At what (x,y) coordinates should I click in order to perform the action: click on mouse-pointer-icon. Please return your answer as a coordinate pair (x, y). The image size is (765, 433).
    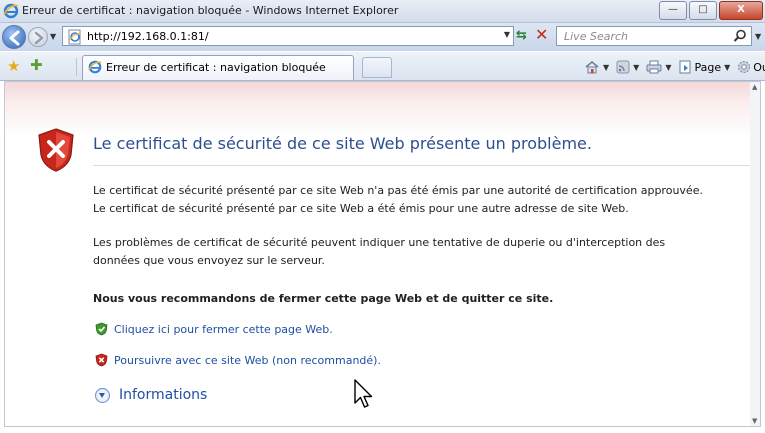
    Looking at the image, I should click on (363, 393).